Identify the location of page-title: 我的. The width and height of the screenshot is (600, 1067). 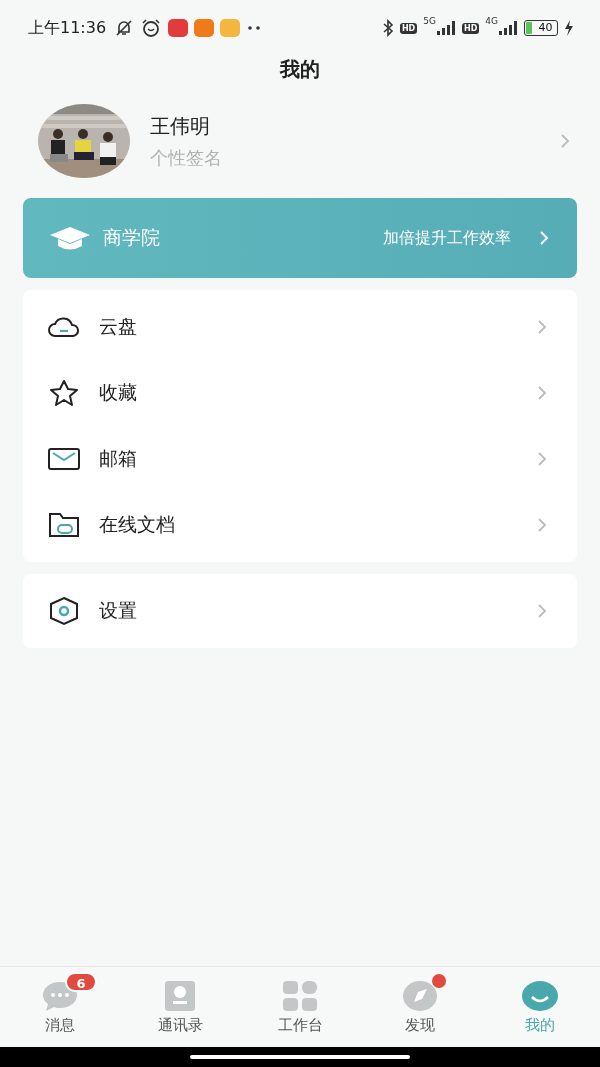
(299, 69).